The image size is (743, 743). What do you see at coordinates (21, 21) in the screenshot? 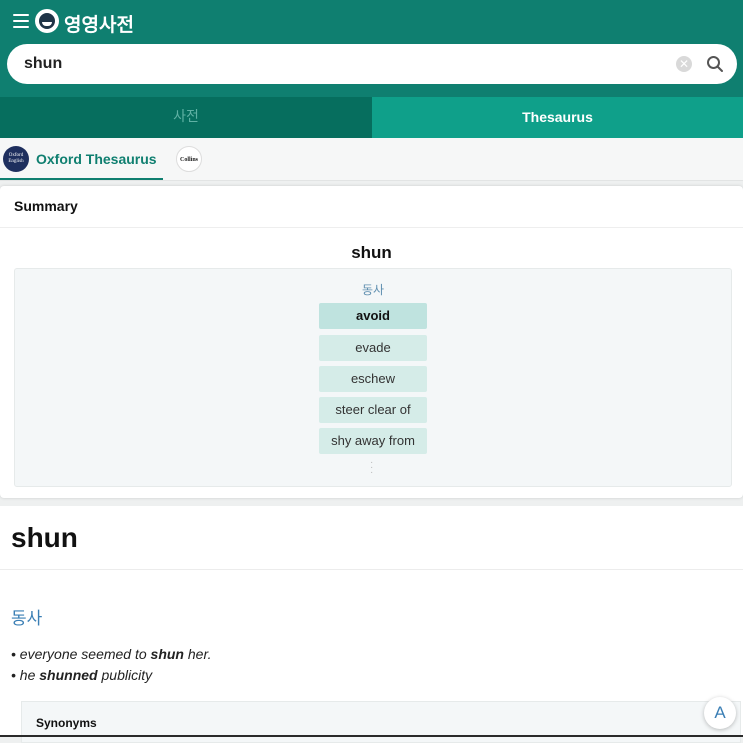
I see `hamburger-icon` at bounding box center [21, 21].